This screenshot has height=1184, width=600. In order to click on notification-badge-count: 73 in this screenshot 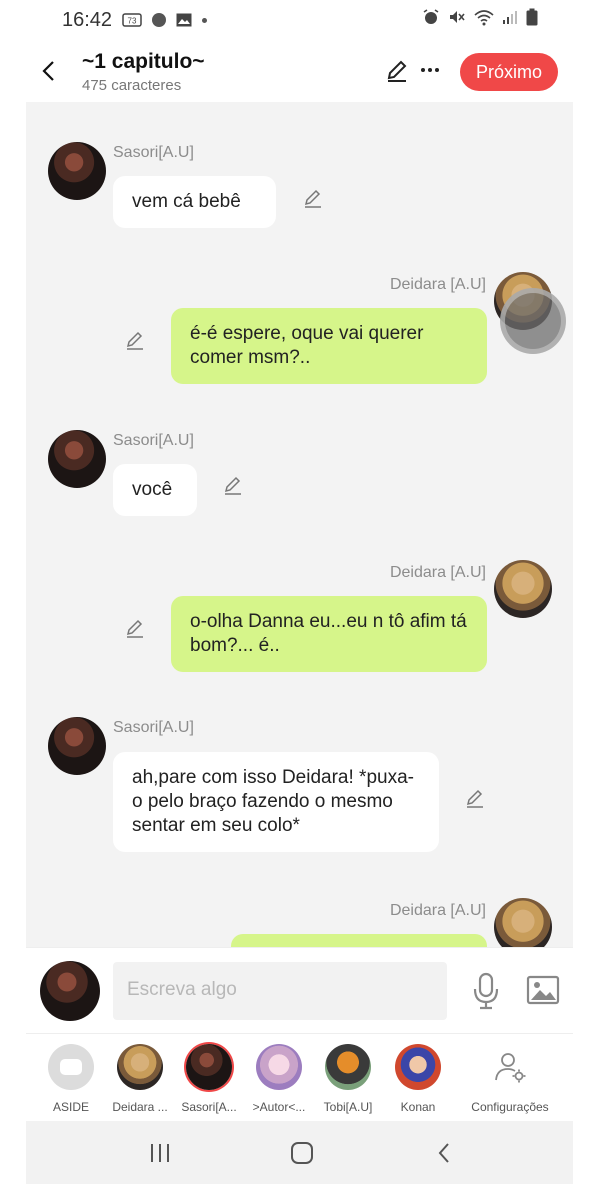, I will do `click(132, 21)`.